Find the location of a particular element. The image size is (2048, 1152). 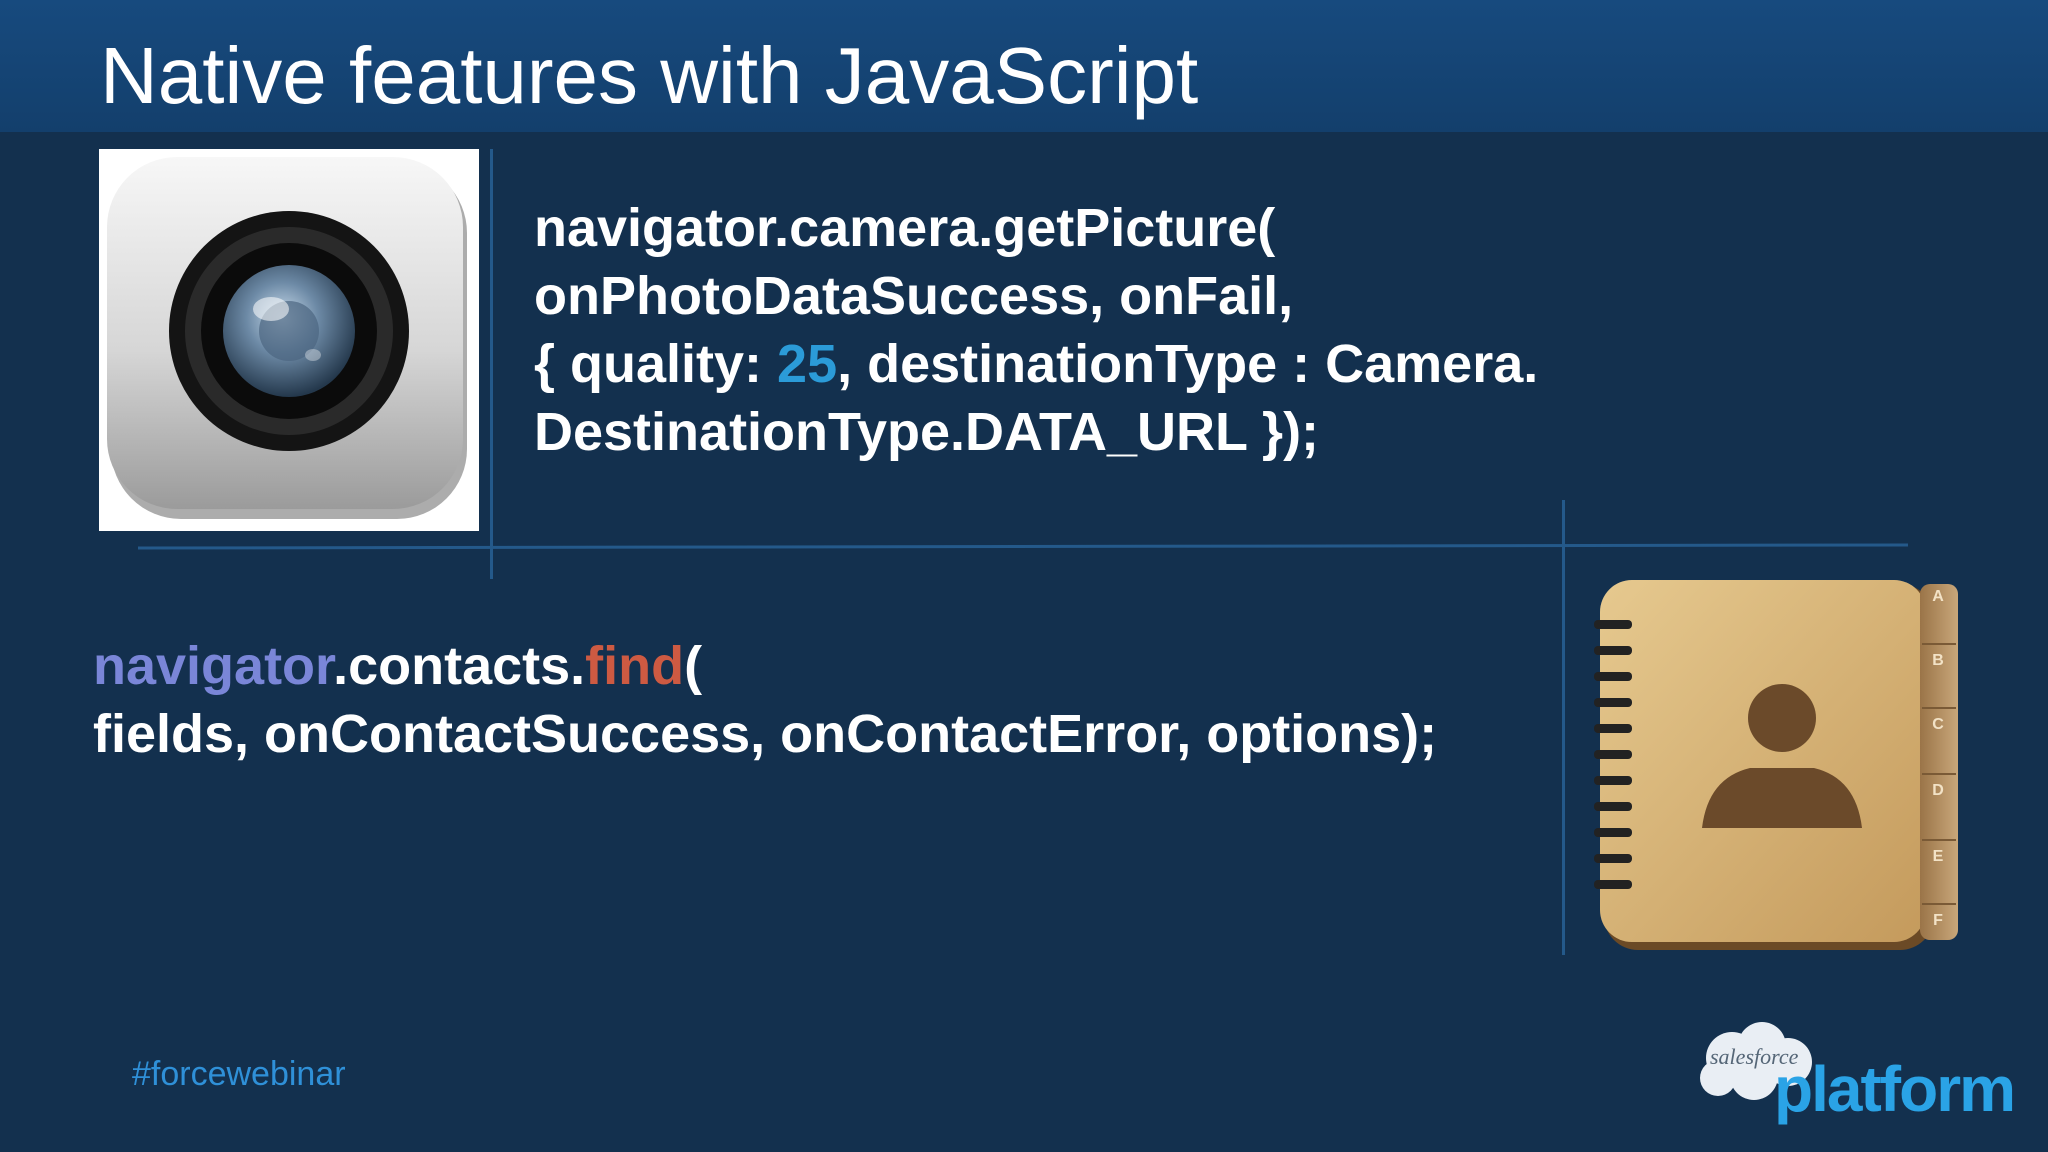

title-bar: Native features with JavaScript is located at coordinates (1024, 66).